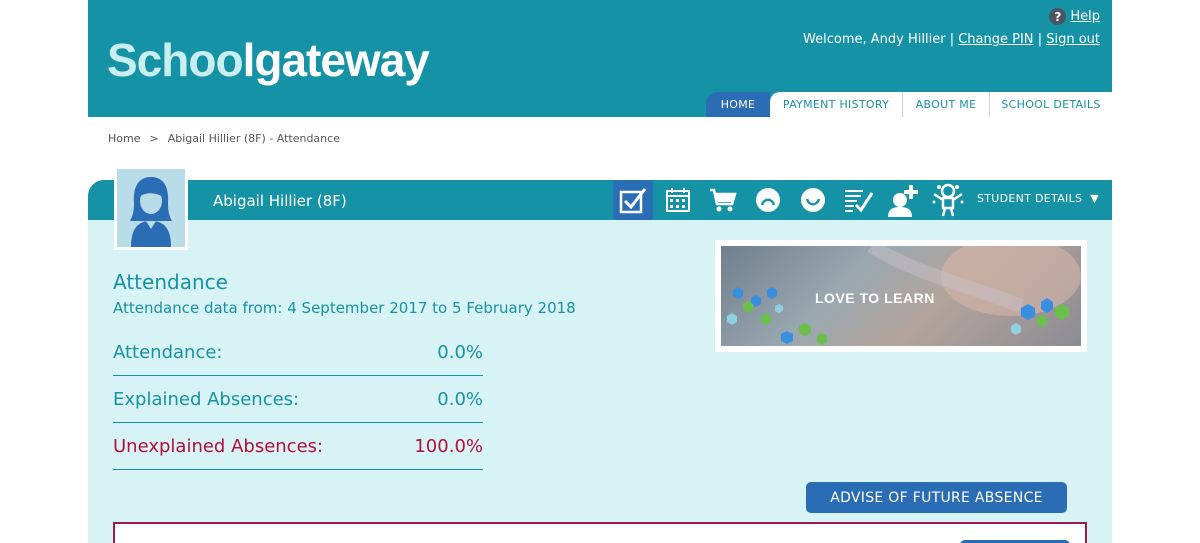 This screenshot has height=543, width=1200. I want to click on help-link: Help, so click(1085, 16).